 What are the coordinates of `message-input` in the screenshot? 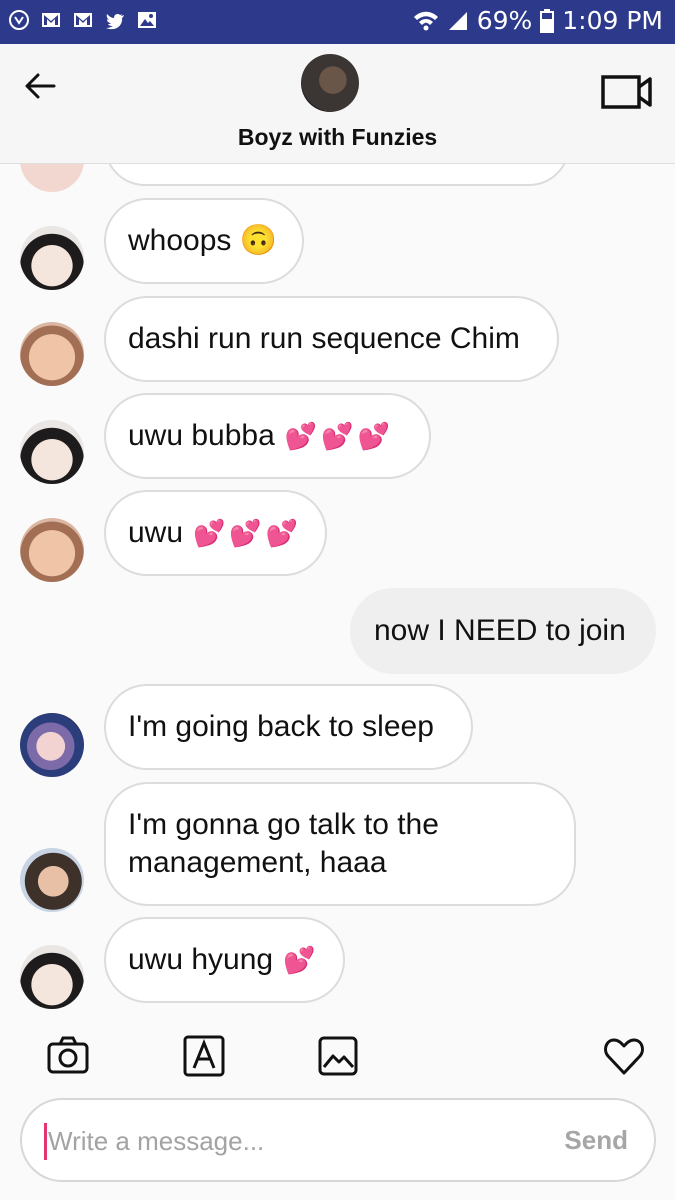 It's located at (283, 1141).